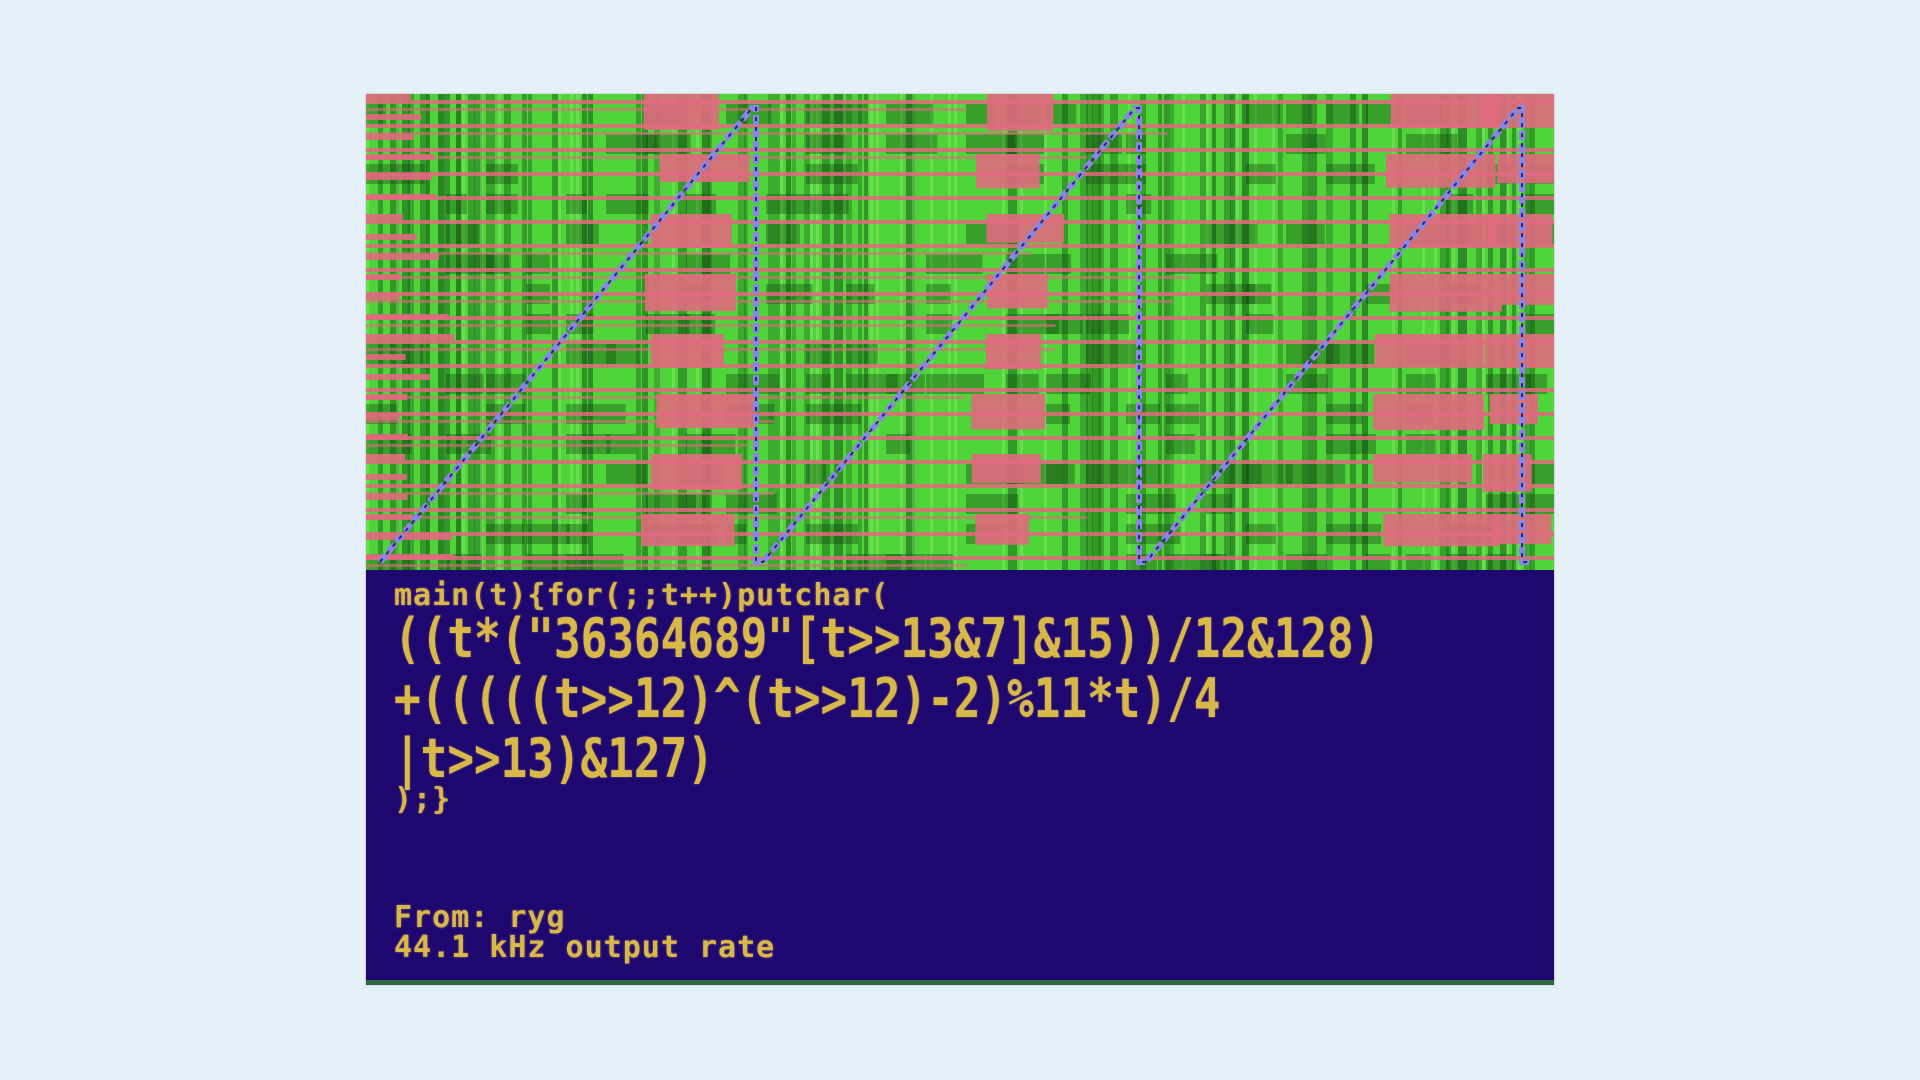  What do you see at coordinates (960, 982) in the screenshot?
I see `screen-bottom-border` at bounding box center [960, 982].